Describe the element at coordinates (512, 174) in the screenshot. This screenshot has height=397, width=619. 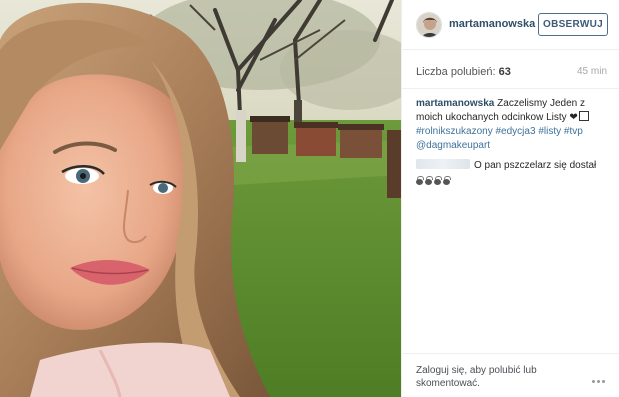
I see `comment: O pan pszczelarz się dostał` at that location.